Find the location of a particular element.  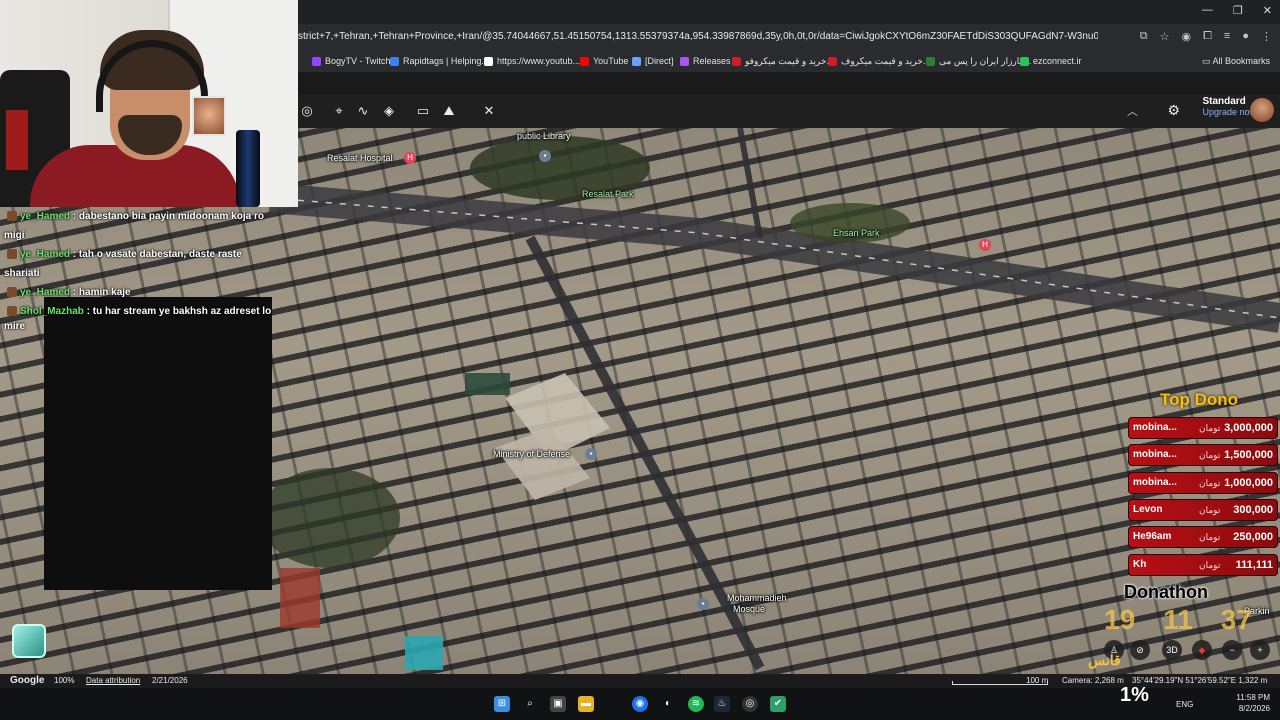

dono-row: He96am تومان 250,000 is located at coordinates (1203, 537).